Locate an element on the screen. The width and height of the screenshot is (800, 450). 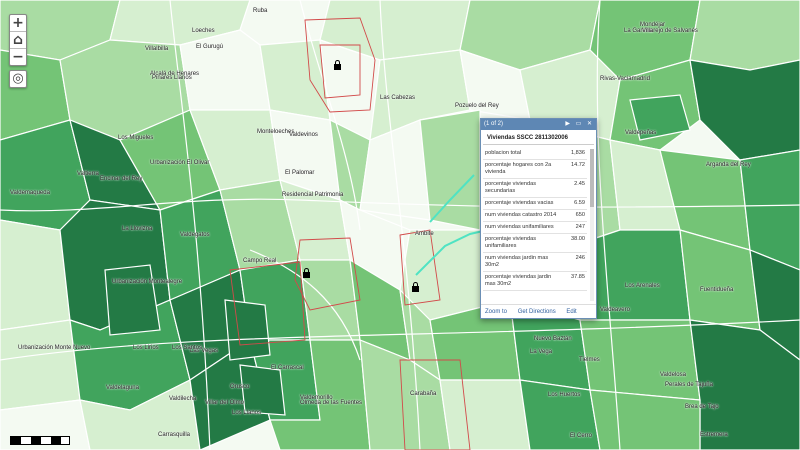
popup-attribute-row: porcentaje viviendas unifamiliares 38.00 is located at coordinates (535, 243).